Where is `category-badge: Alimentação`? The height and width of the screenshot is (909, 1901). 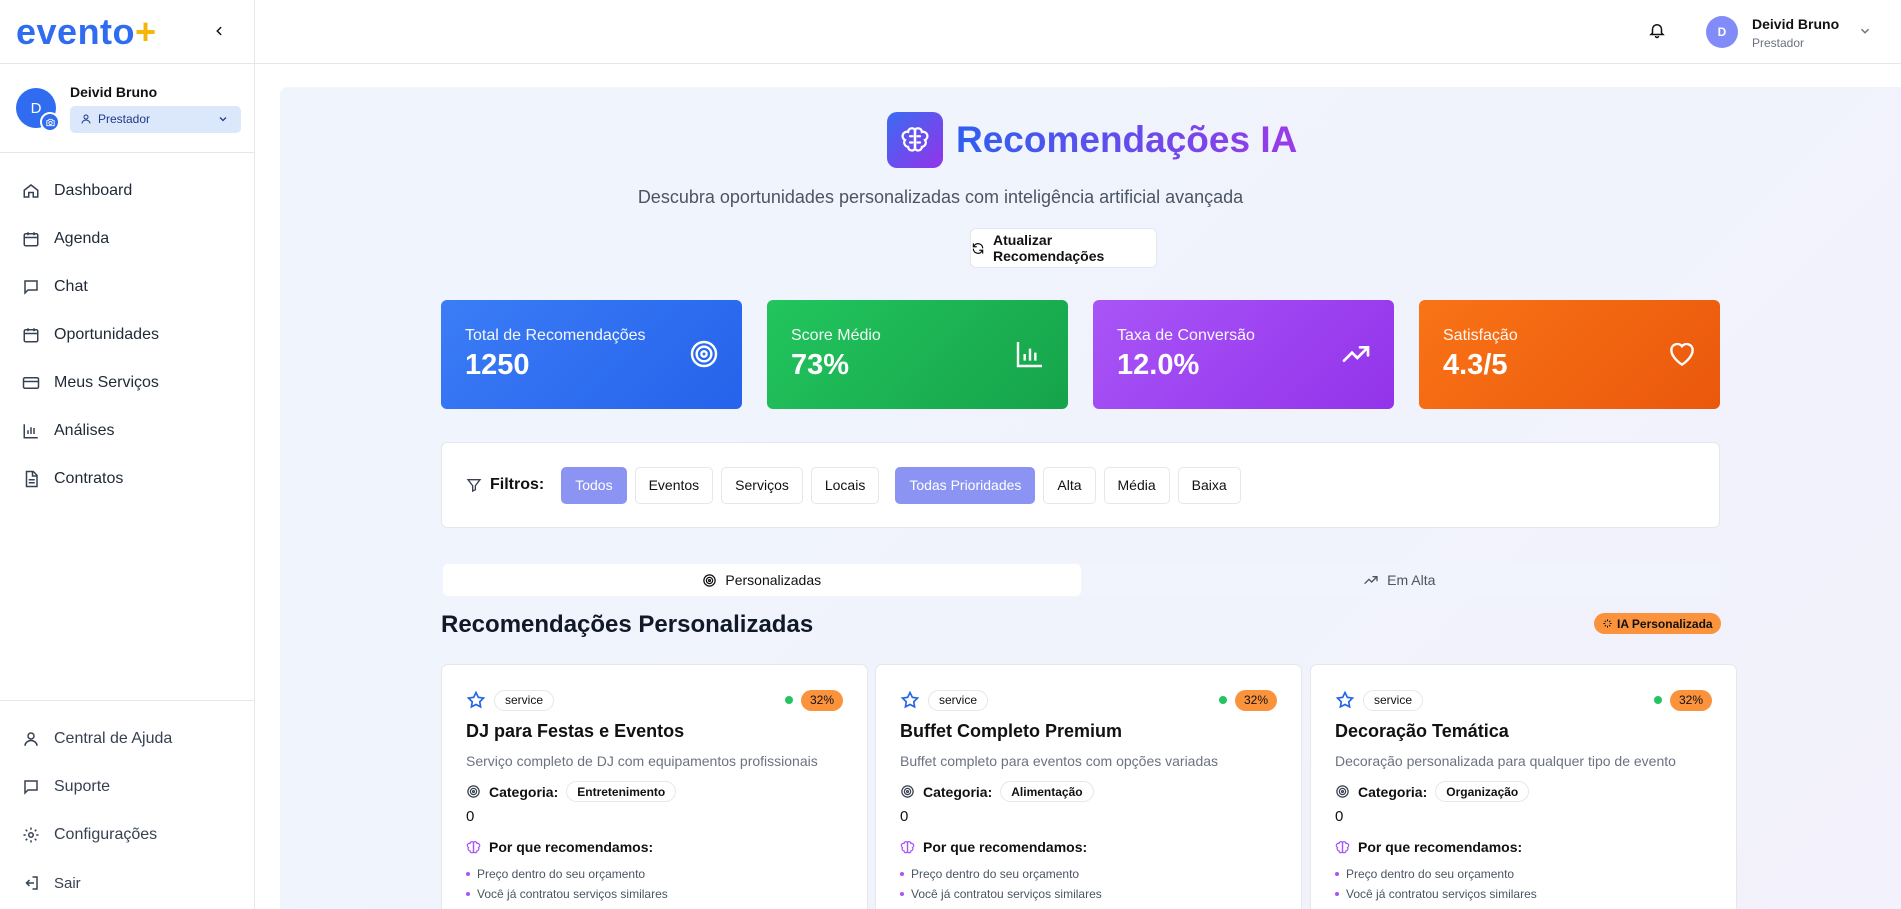 category-badge: Alimentação is located at coordinates (1047, 791).